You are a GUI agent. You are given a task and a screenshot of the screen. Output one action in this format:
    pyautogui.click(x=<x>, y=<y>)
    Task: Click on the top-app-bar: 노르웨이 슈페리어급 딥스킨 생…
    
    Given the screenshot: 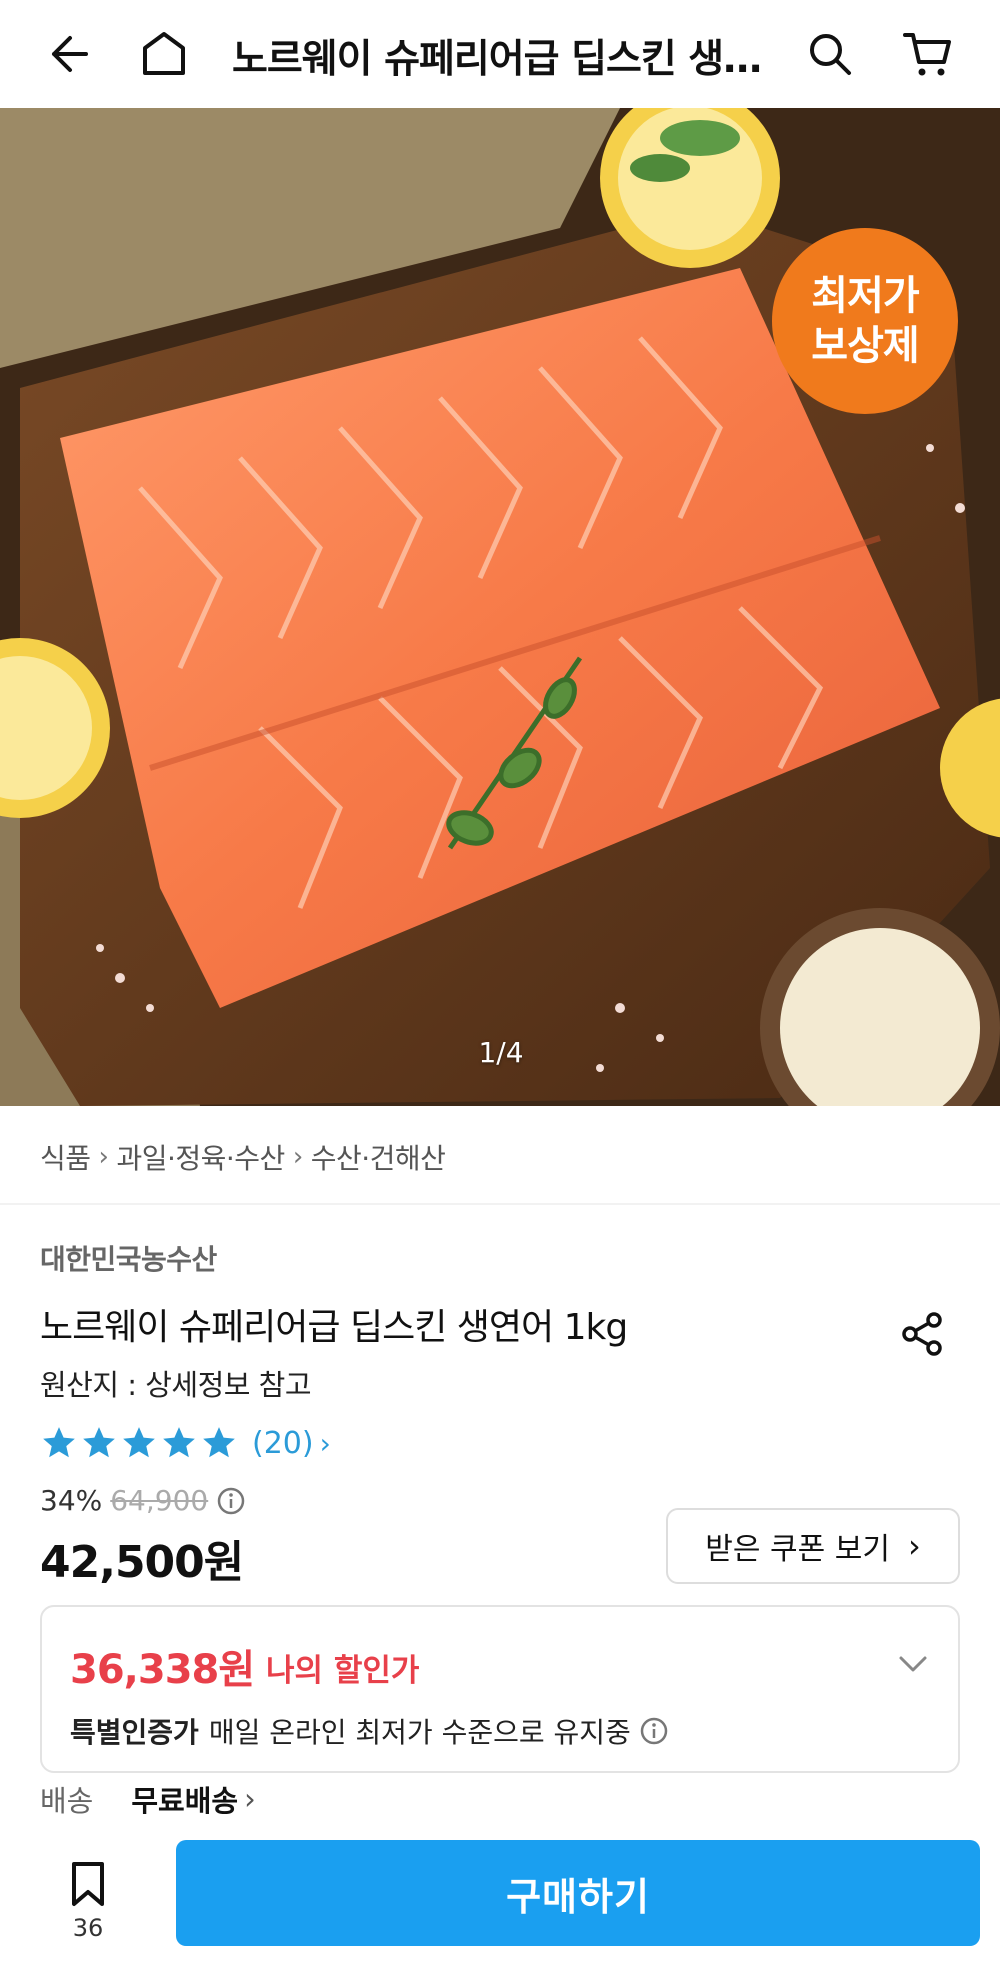 What is the action you would take?
    pyautogui.click(x=500, y=54)
    